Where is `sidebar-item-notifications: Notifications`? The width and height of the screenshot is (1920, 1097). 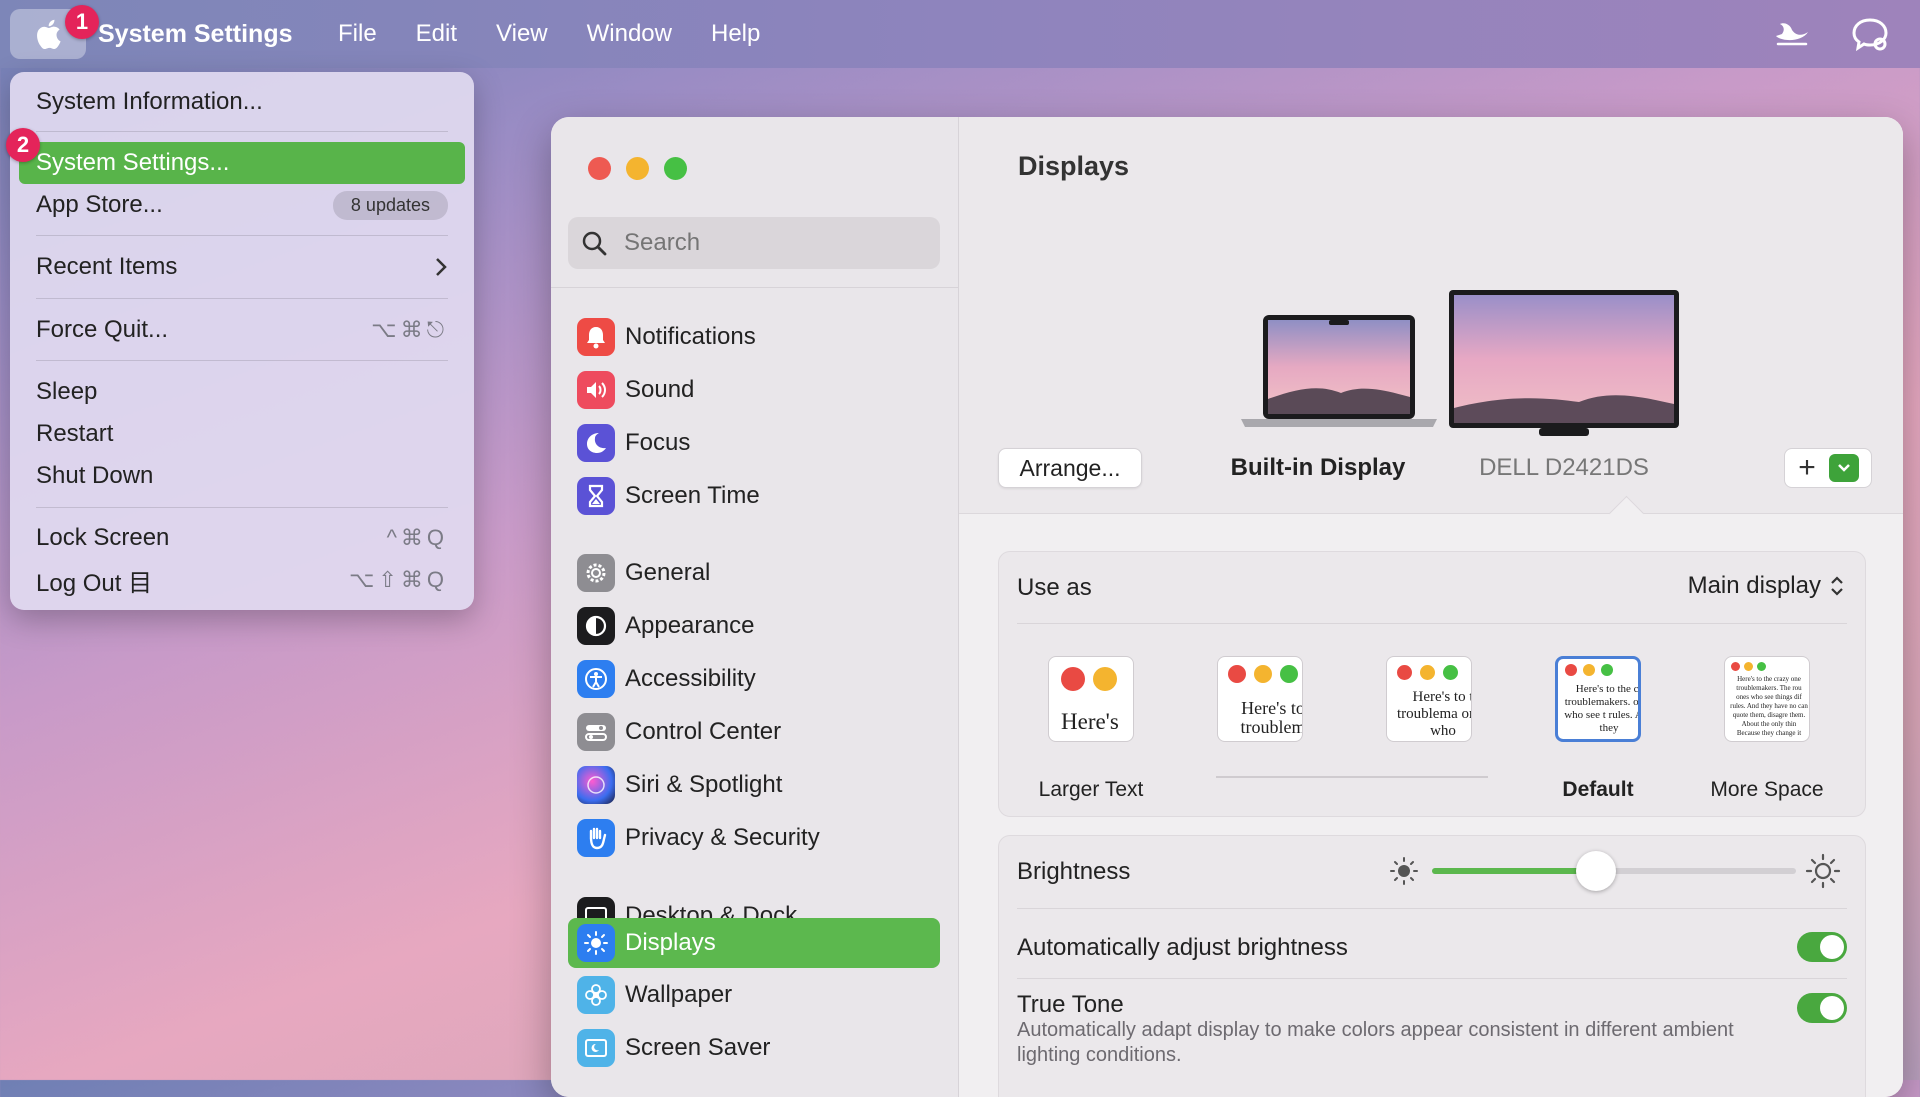
sidebar-item-notifications: Notifications is located at coordinates (754, 337).